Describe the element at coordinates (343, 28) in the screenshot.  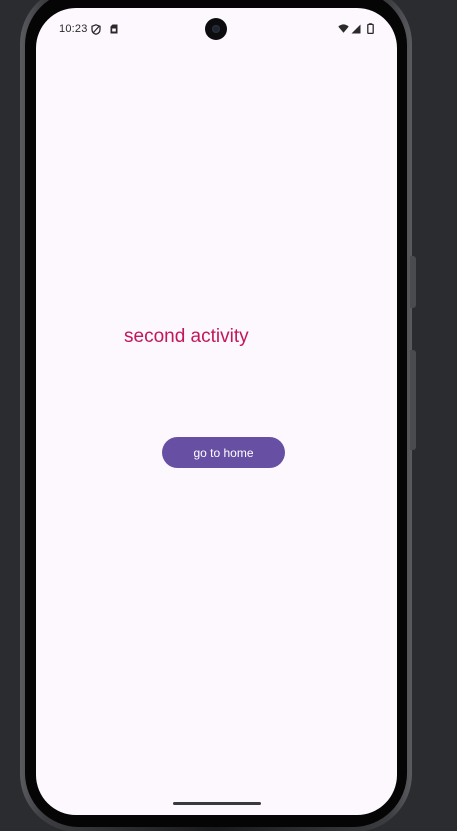
I see `wifi-icon` at that location.